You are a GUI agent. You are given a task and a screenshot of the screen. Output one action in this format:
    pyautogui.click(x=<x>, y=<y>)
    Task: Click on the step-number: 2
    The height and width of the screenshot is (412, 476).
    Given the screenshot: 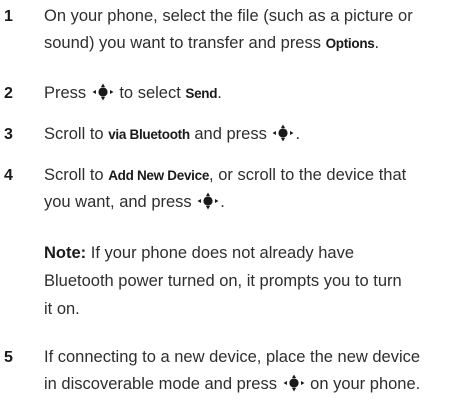 What is the action you would take?
    pyautogui.click(x=8, y=93)
    